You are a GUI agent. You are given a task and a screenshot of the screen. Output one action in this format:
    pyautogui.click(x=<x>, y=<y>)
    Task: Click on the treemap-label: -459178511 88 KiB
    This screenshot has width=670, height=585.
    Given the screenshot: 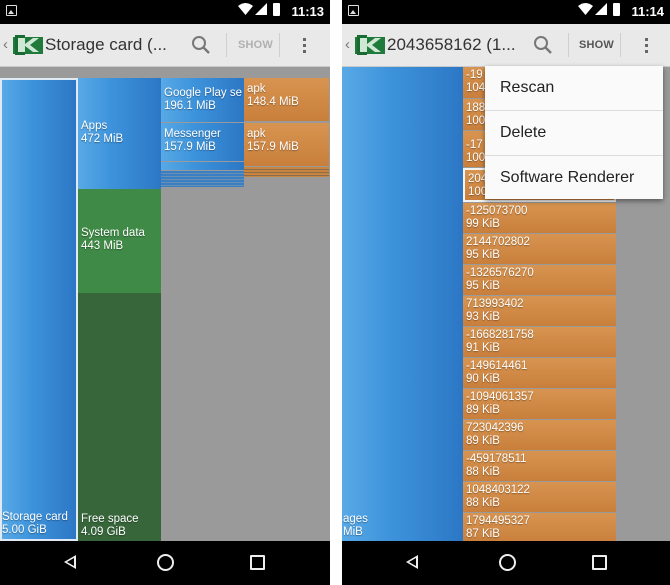 What is the action you would take?
    pyautogui.click(x=496, y=466)
    